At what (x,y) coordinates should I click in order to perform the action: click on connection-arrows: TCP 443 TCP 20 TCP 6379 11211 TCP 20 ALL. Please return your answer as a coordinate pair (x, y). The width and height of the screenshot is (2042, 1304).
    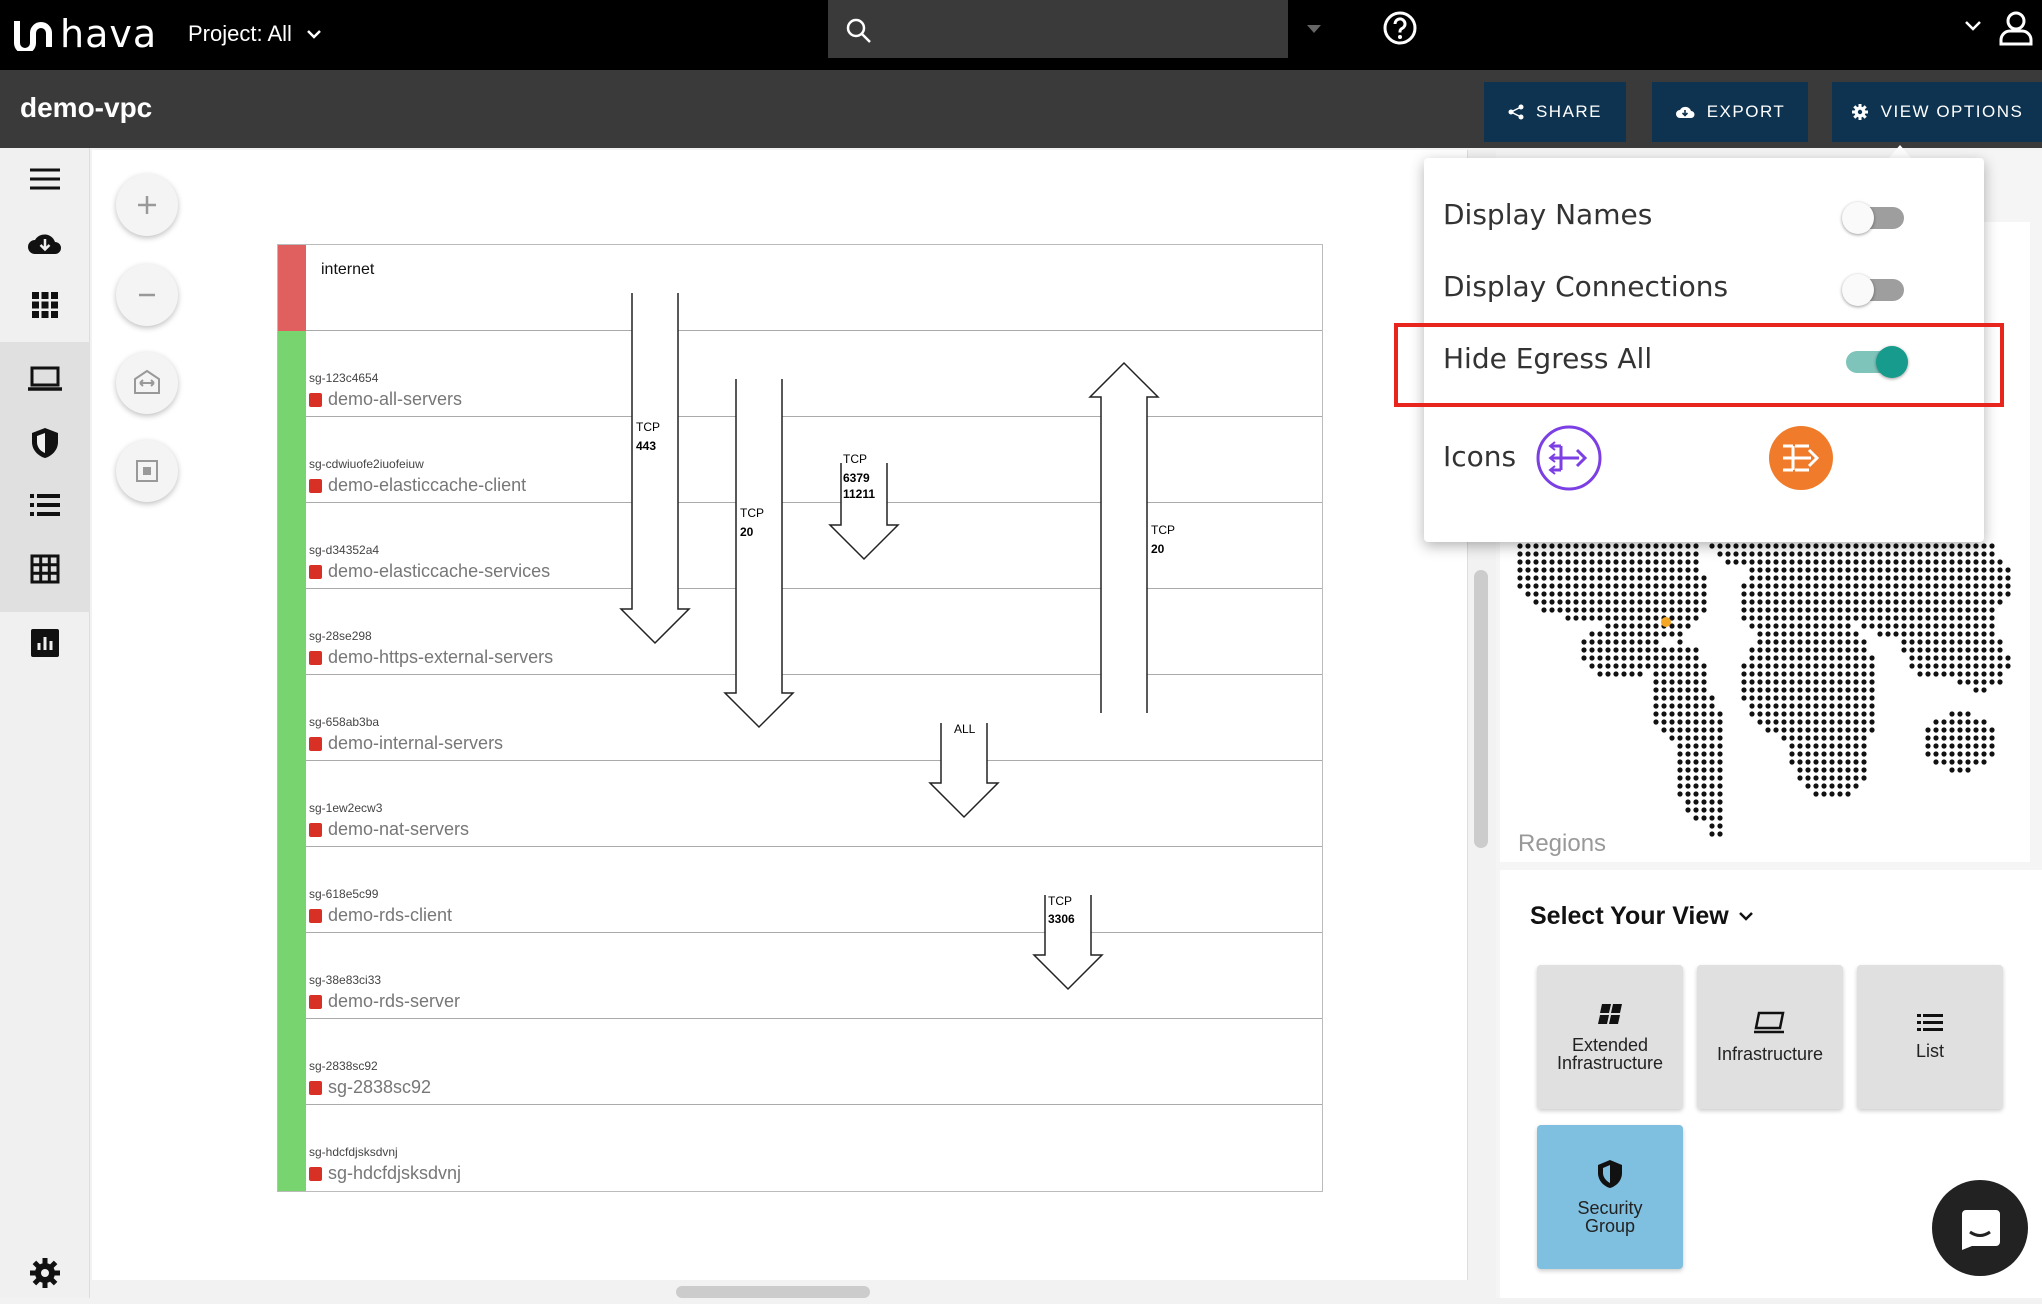
    Looking at the image, I should click on (897, 642).